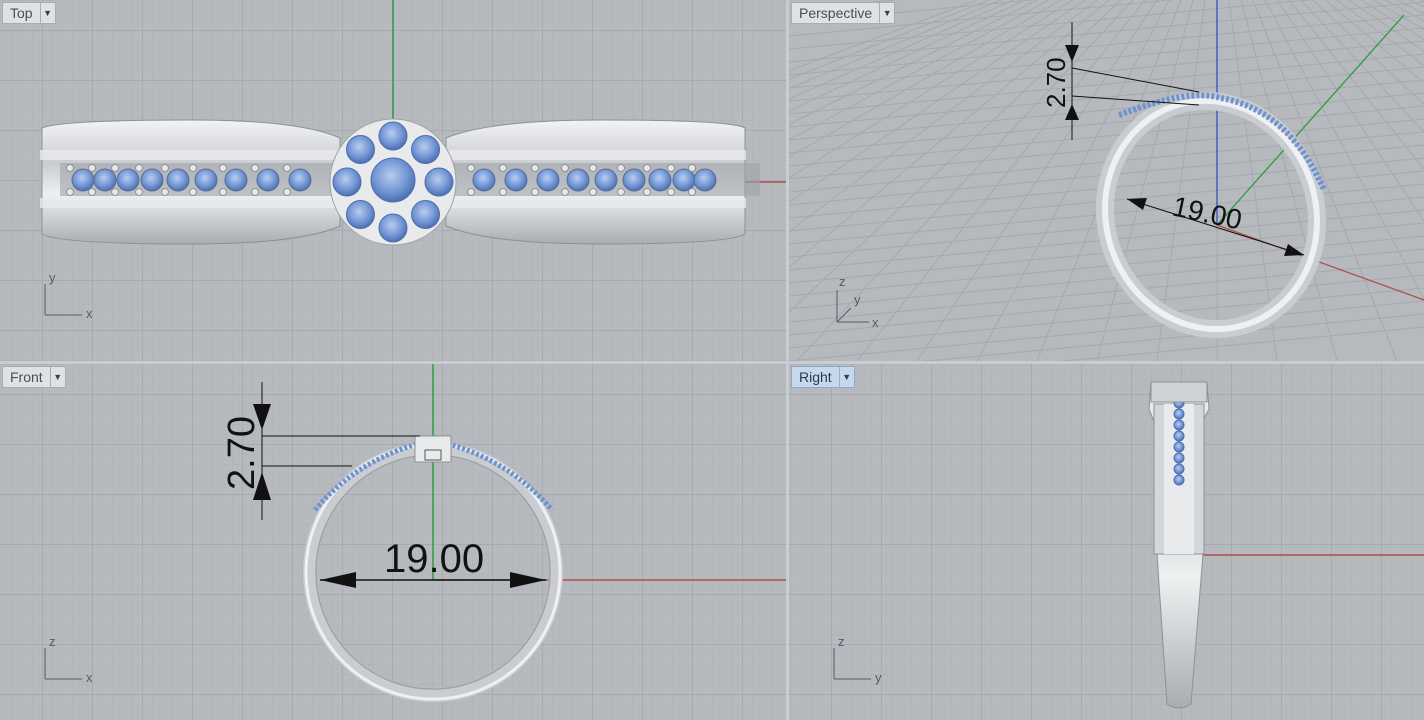 This screenshot has height=720, width=1424. I want to click on tab-perspective-label: Perspective, so click(836, 13).